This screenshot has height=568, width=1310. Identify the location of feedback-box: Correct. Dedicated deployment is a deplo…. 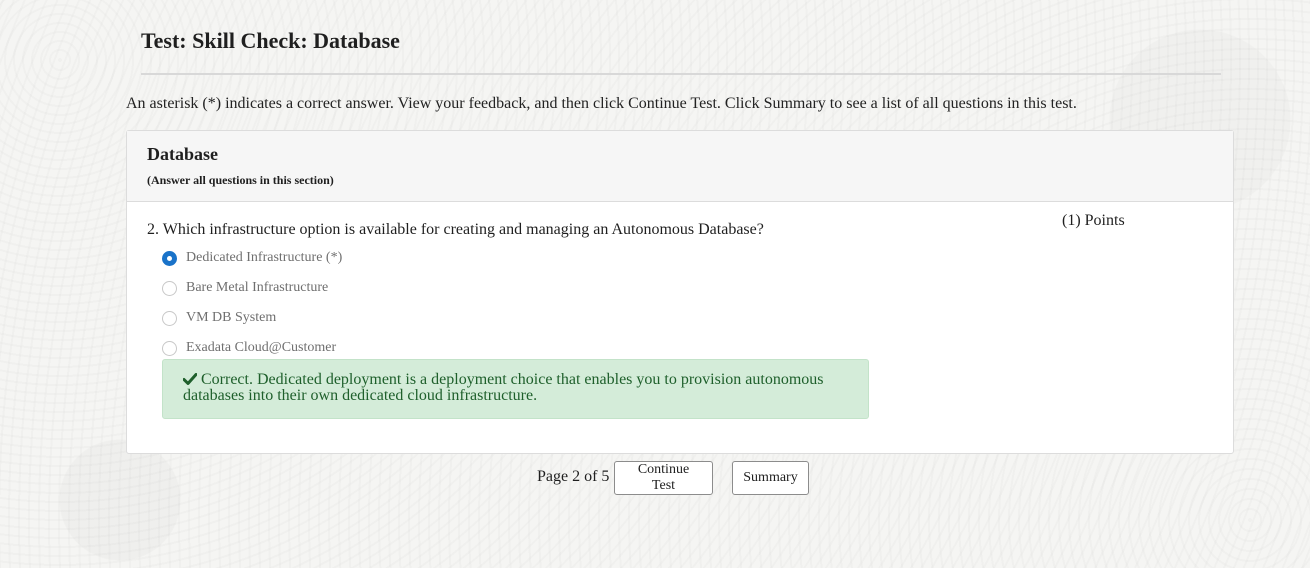
(515, 389).